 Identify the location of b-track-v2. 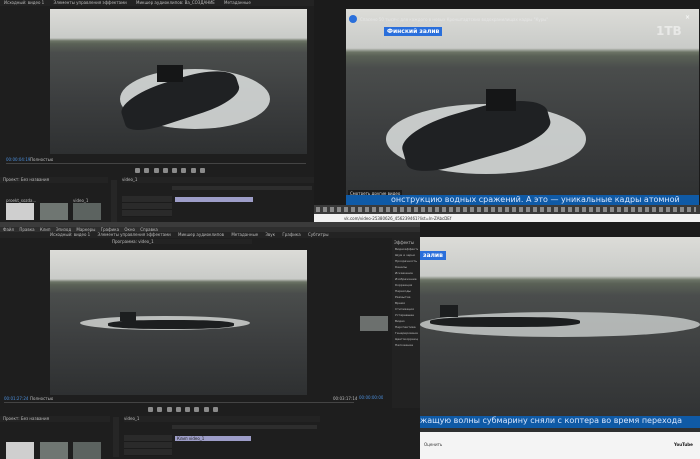
(148, 445).